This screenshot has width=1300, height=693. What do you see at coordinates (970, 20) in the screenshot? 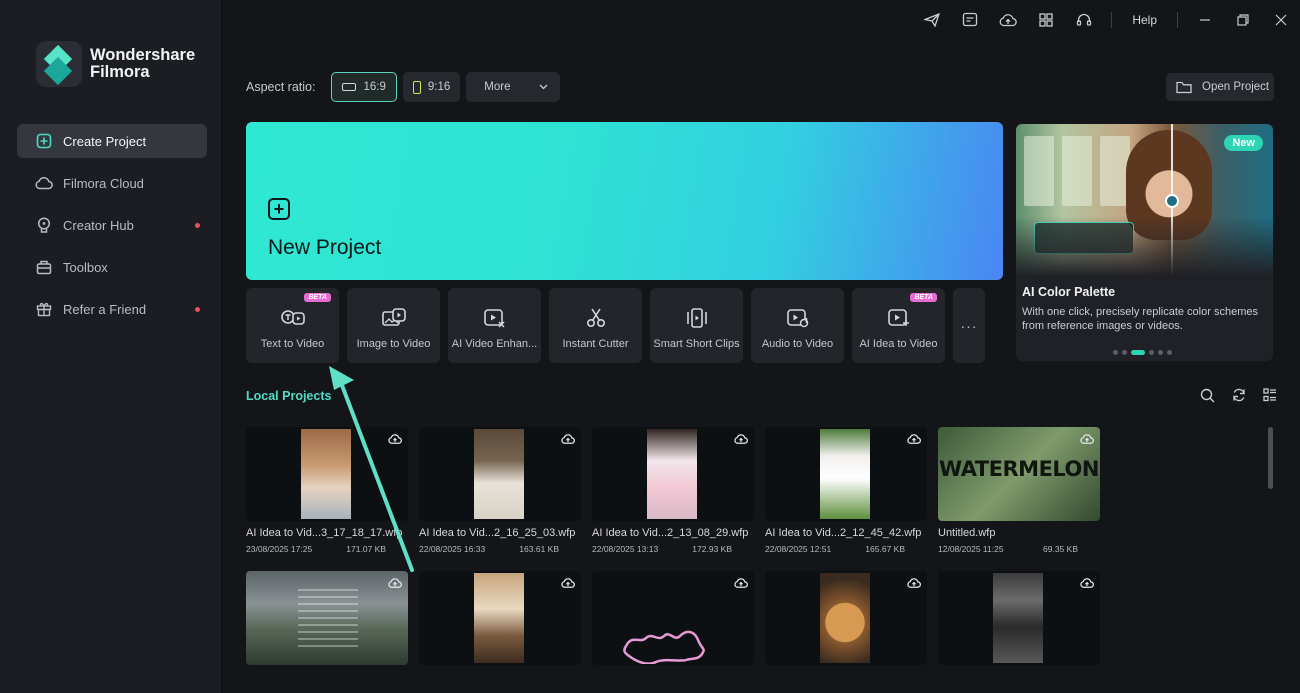
I see `message-icon` at bounding box center [970, 20].